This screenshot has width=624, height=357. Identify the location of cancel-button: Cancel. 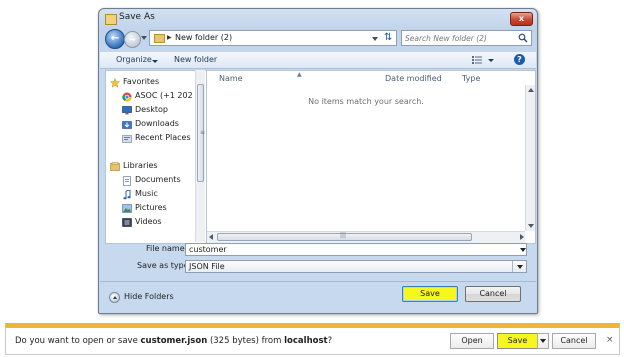
(493, 294).